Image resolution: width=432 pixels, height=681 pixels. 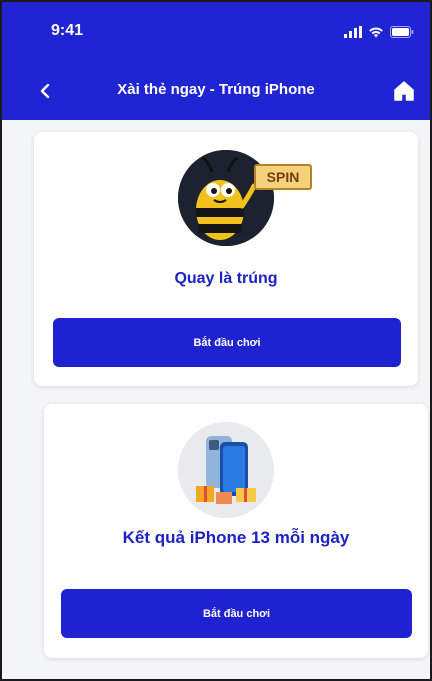 What do you see at coordinates (226, 278) in the screenshot?
I see `spin-card-title: Quay là trúng` at bounding box center [226, 278].